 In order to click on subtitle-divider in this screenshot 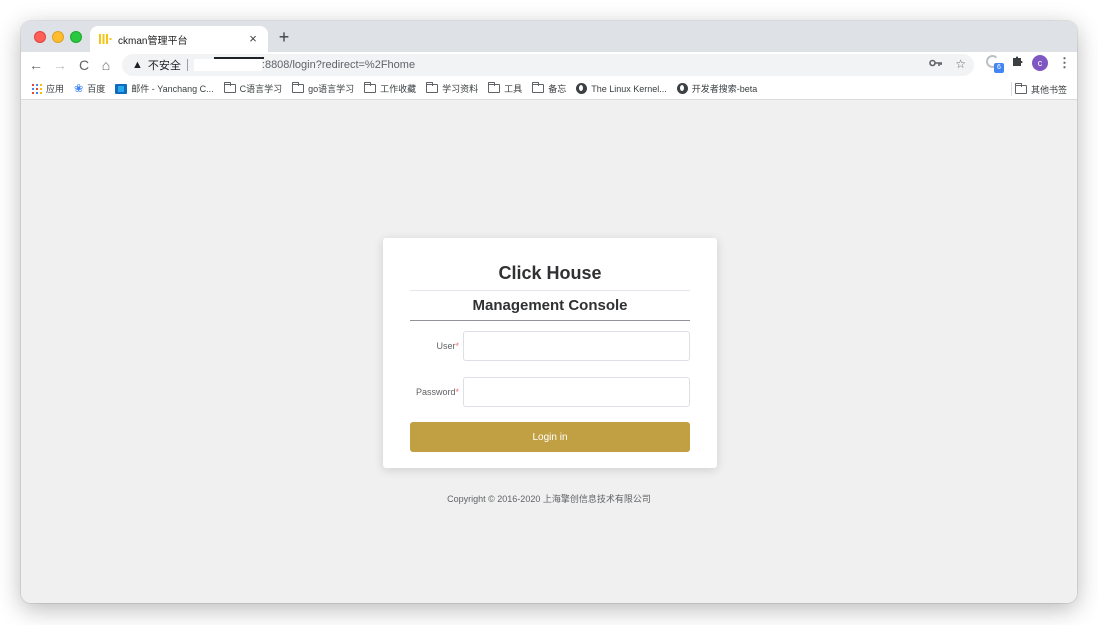, I will do `click(550, 320)`.